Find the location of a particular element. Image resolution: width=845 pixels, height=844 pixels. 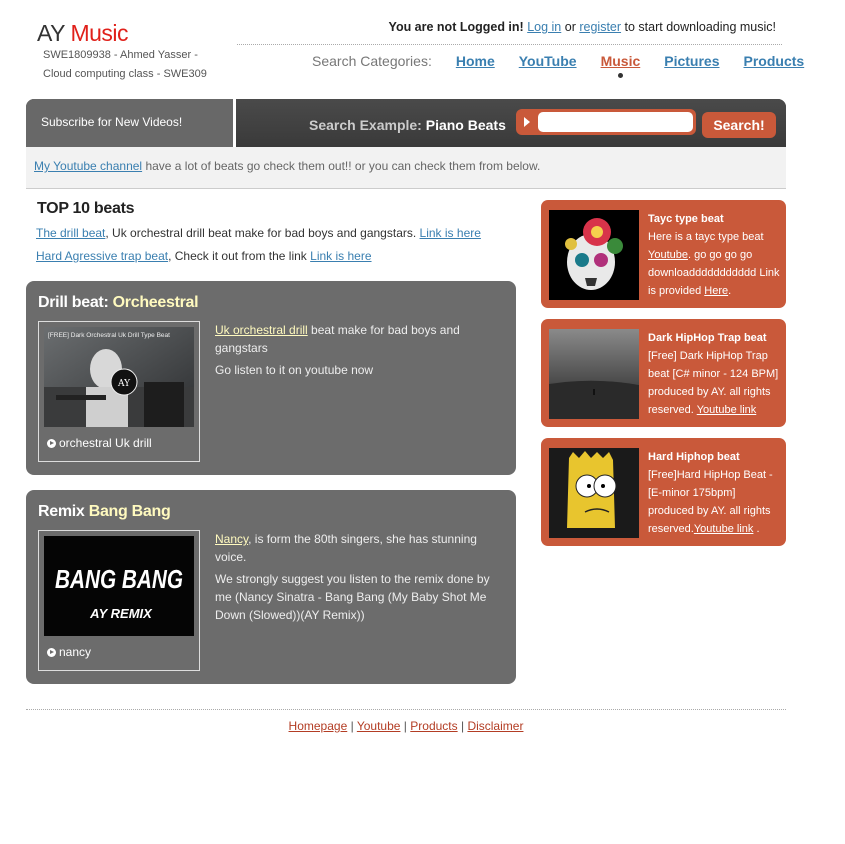

nav-home: Home is located at coordinates (475, 61).